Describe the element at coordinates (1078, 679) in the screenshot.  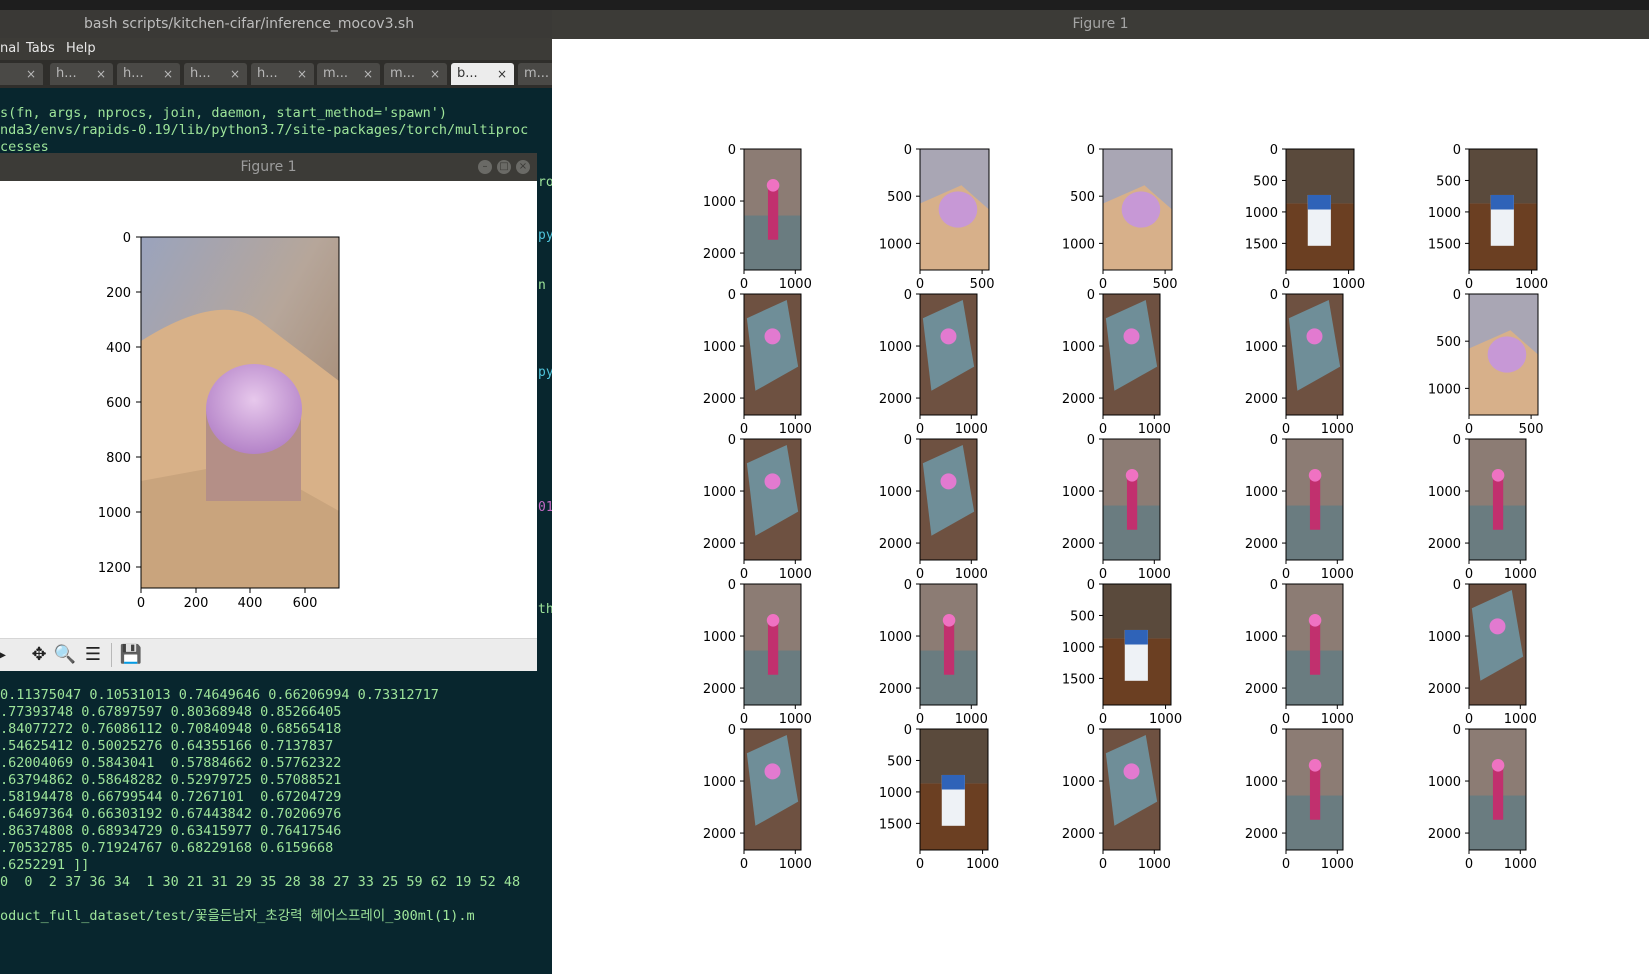
I see `y-tick-label: 1500` at that location.